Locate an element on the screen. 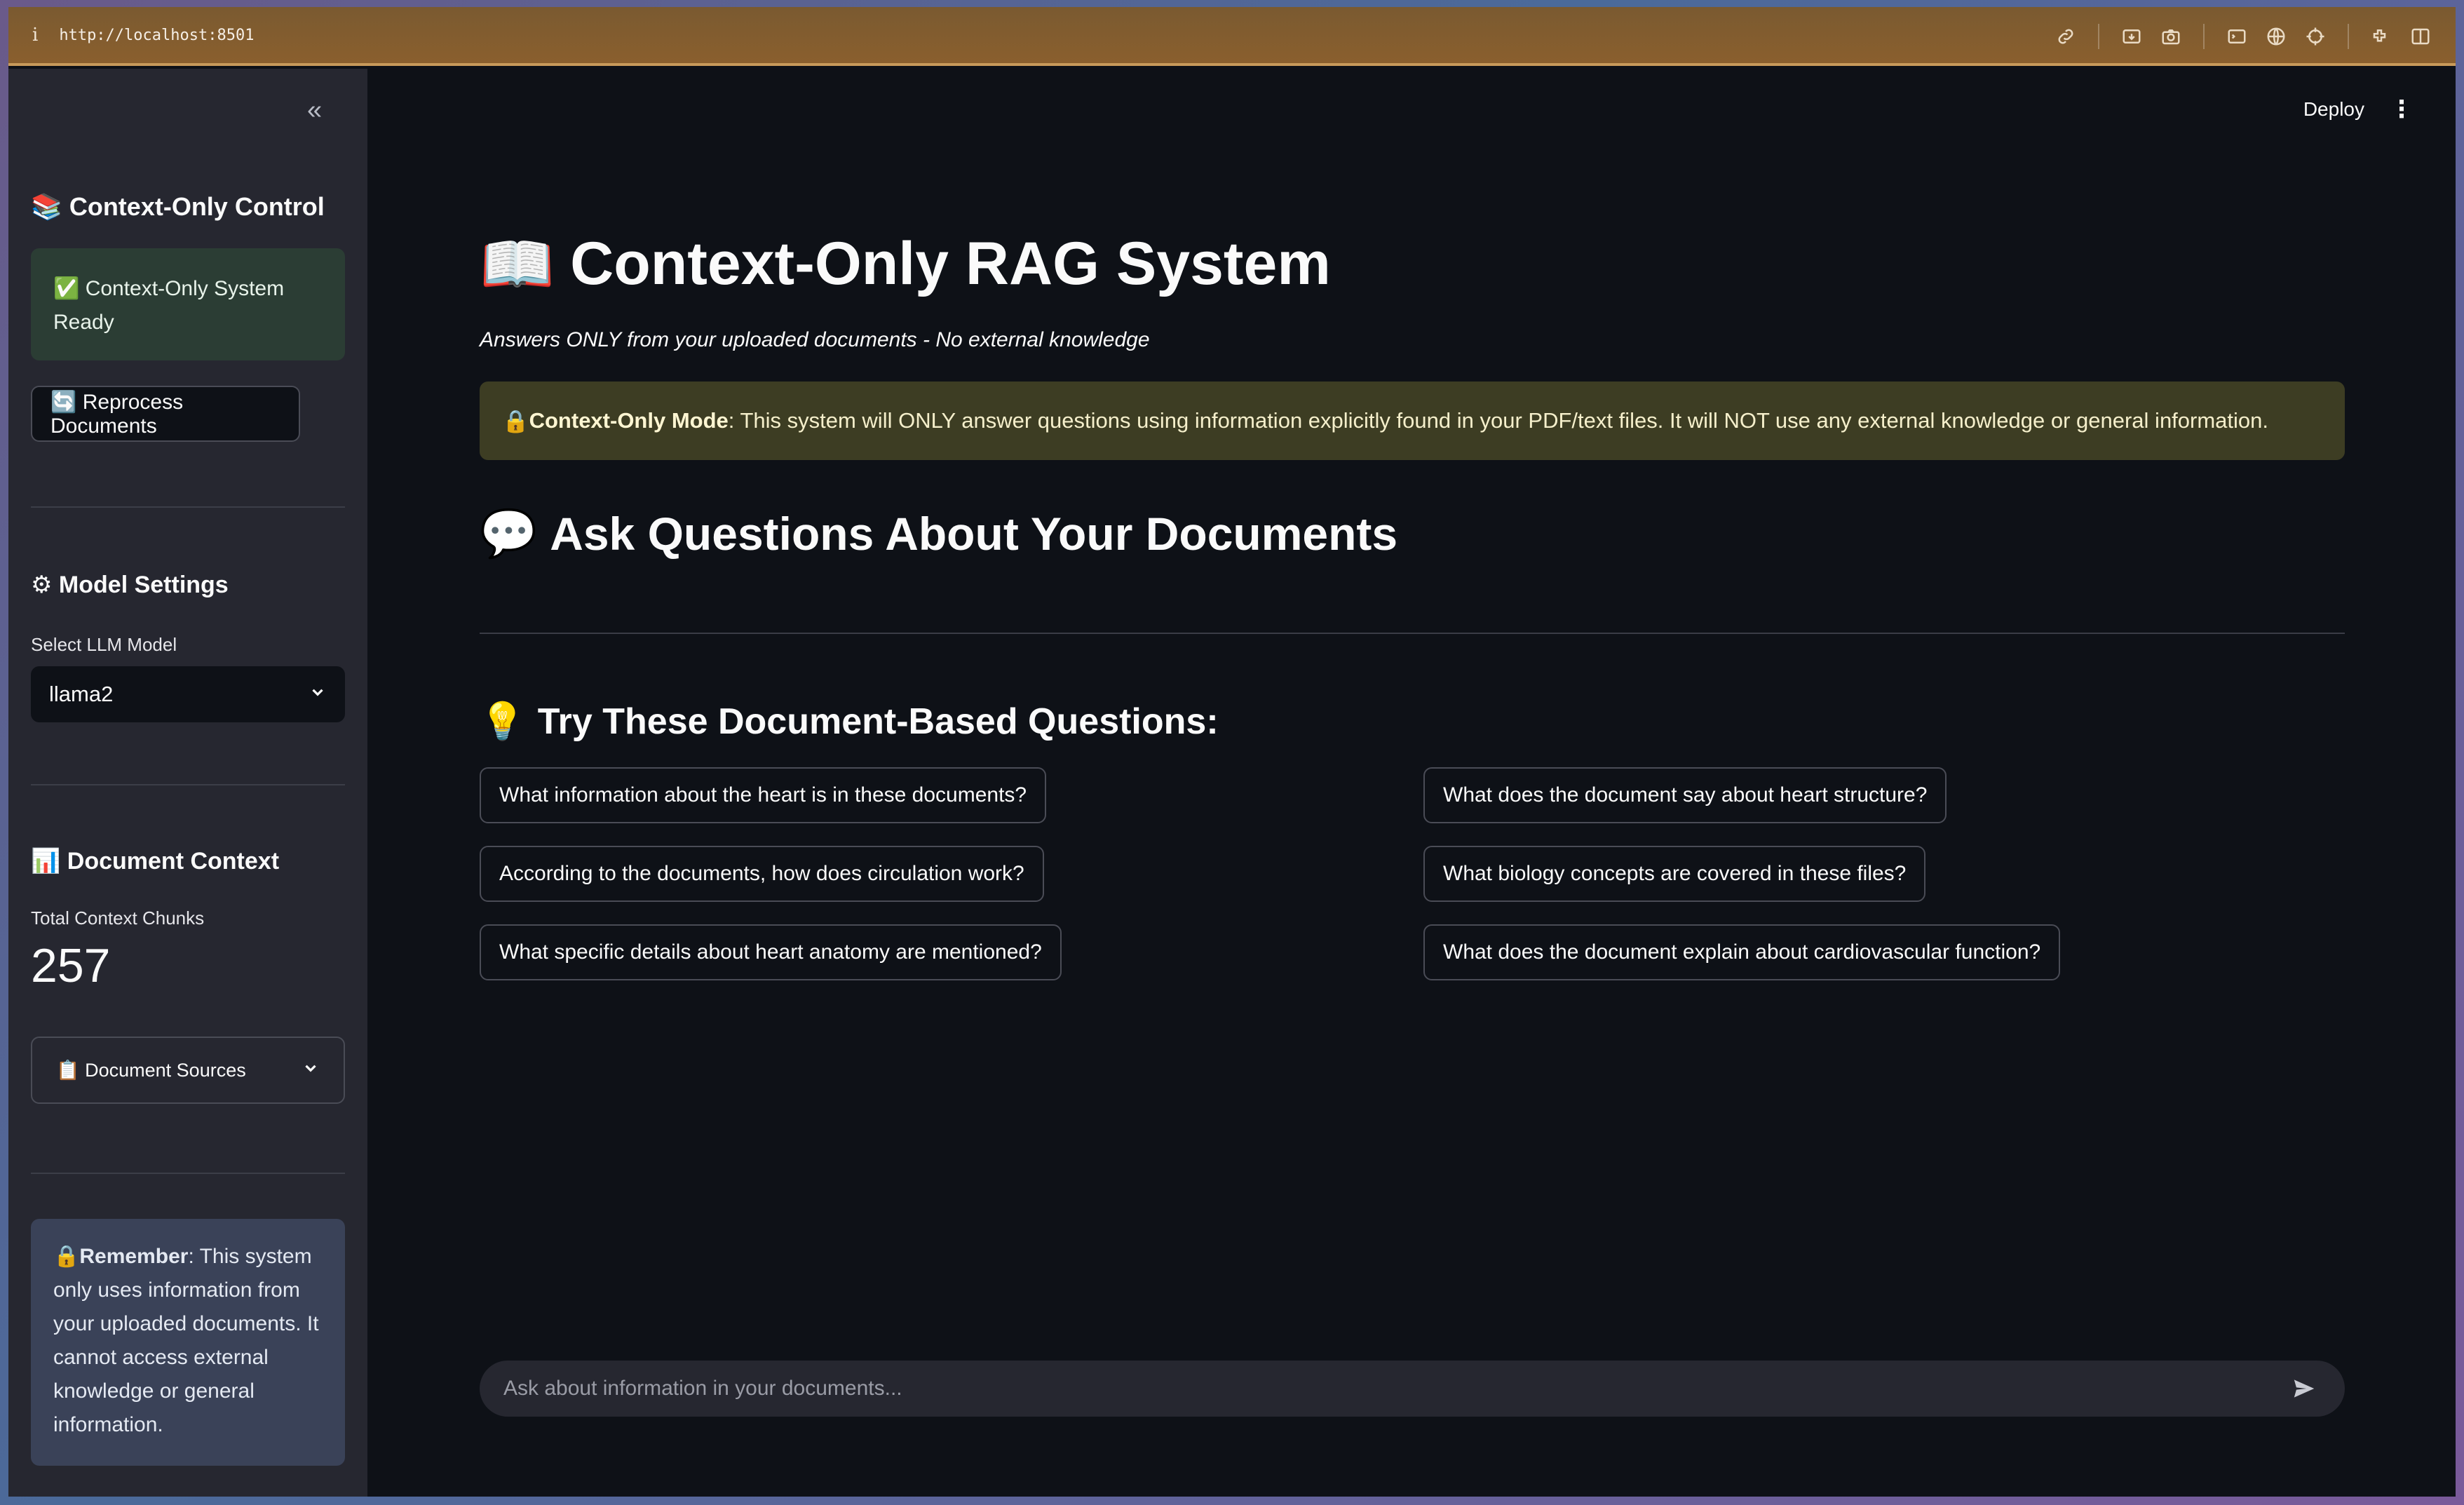 This screenshot has height=1505, width=2464. lightbulb-icon: 💡 is located at coordinates (502, 722).